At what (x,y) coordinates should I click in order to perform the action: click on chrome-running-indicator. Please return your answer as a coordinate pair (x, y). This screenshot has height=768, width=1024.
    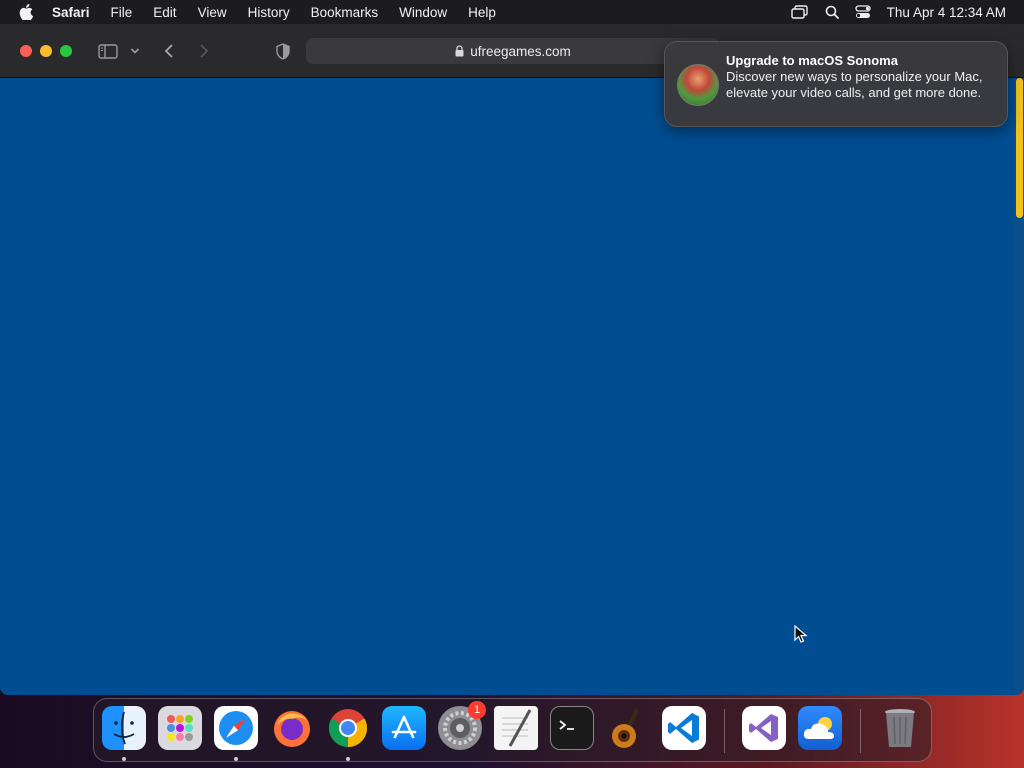
    Looking at the image, I should click on (348, 759).